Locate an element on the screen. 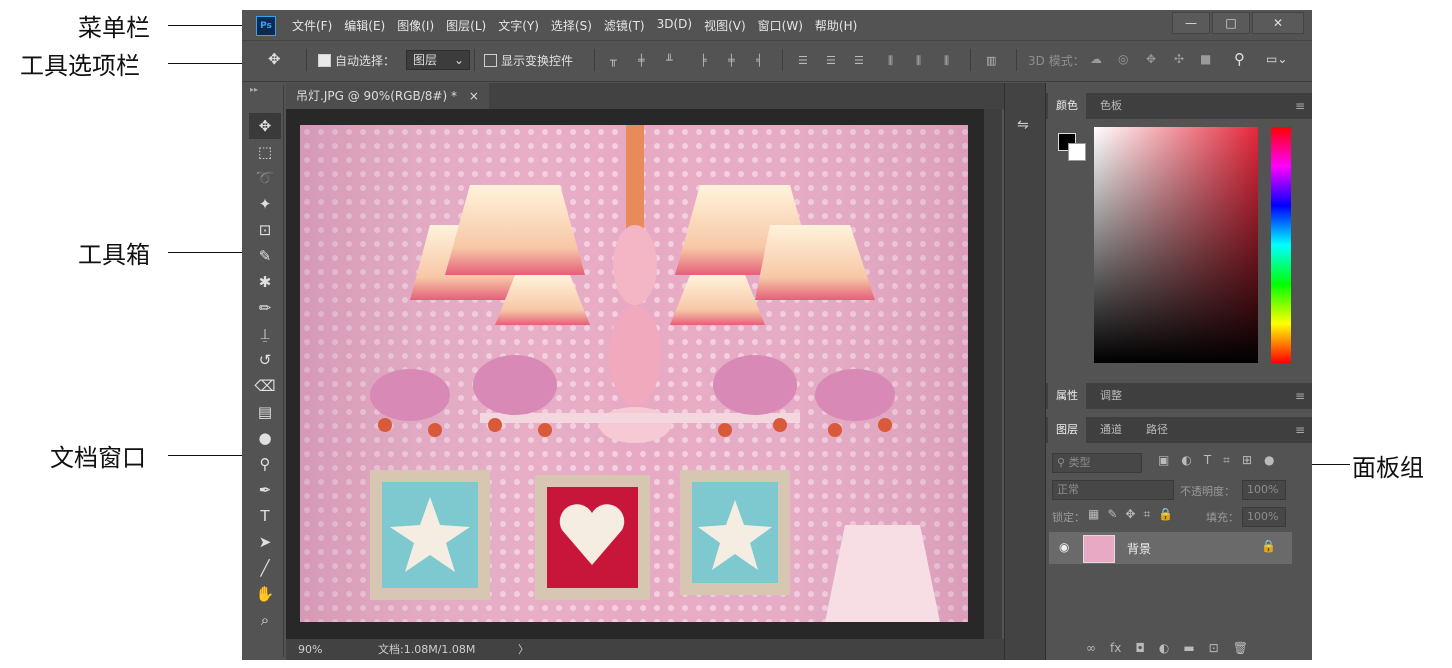  lock-transparent-icon: ▦ is located at coordinates (1093, 514).